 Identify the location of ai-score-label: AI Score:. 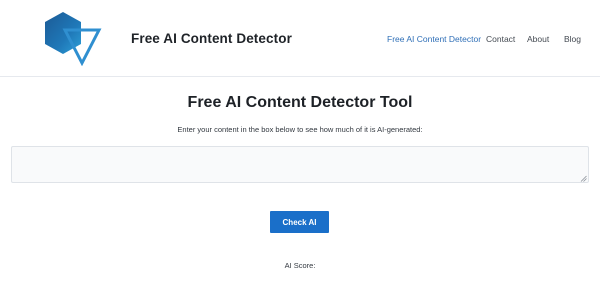
(300, 265).